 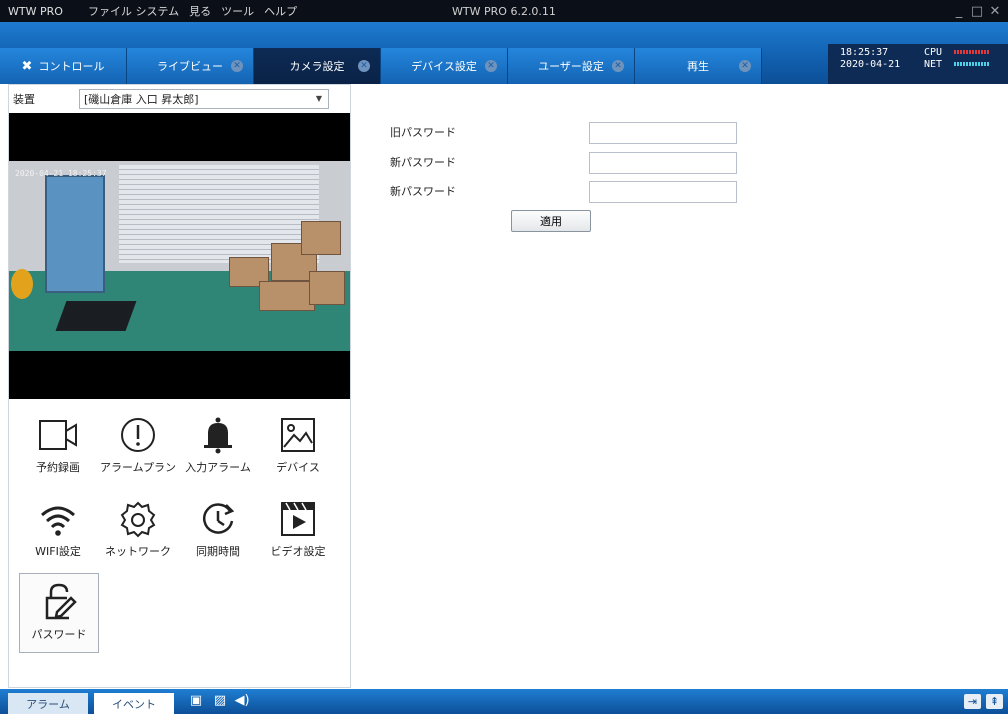 I want to click on confirm-password-row: 新パスワード, so click(x=570, y=192).